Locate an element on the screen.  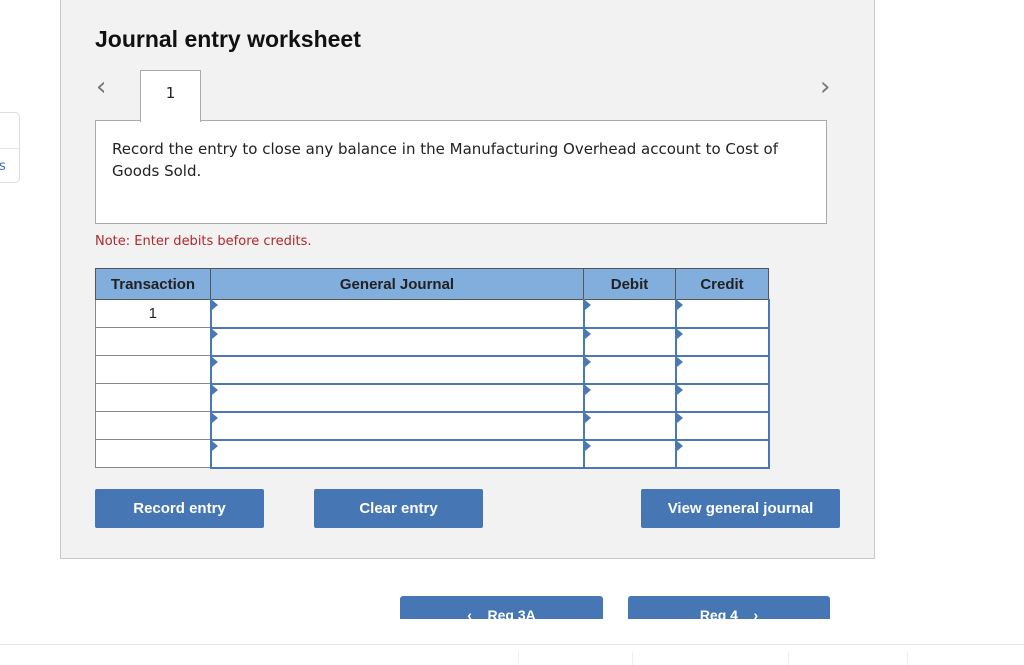
prev-req-button: ‹ Req 3A is located at coordinates (501, 607).